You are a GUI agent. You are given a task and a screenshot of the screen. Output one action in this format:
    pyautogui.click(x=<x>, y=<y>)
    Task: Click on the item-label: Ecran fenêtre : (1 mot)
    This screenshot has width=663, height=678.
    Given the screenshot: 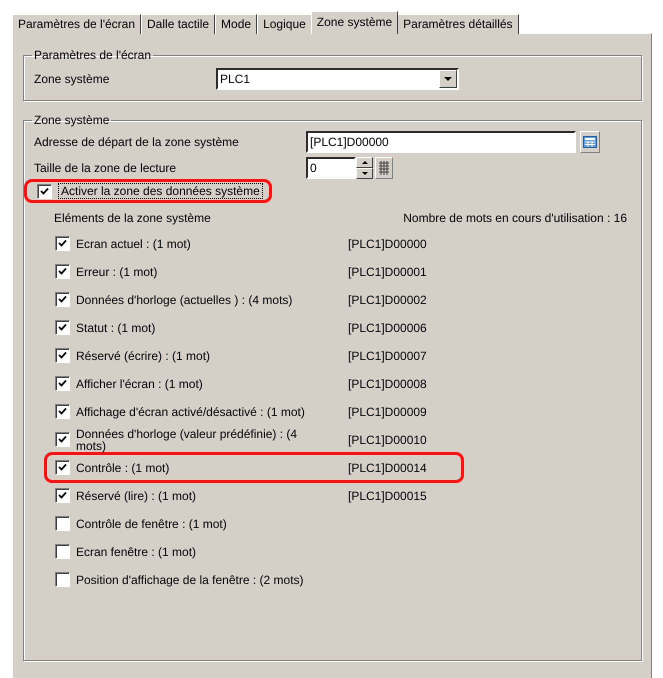 What is the action you would take?
    pyautogui.click(x=137, y=552)
    